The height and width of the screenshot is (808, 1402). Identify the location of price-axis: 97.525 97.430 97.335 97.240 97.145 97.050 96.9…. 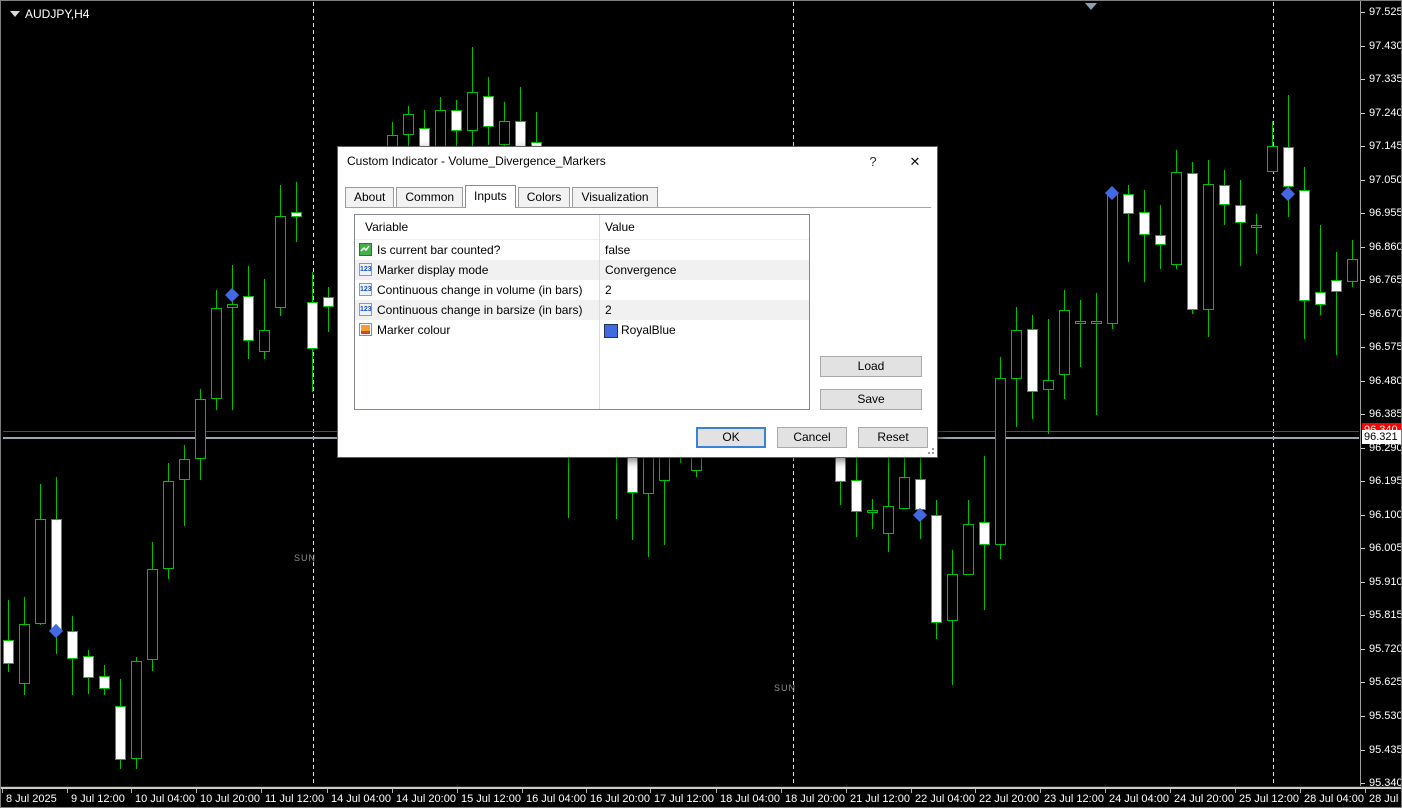
(1381, 395).